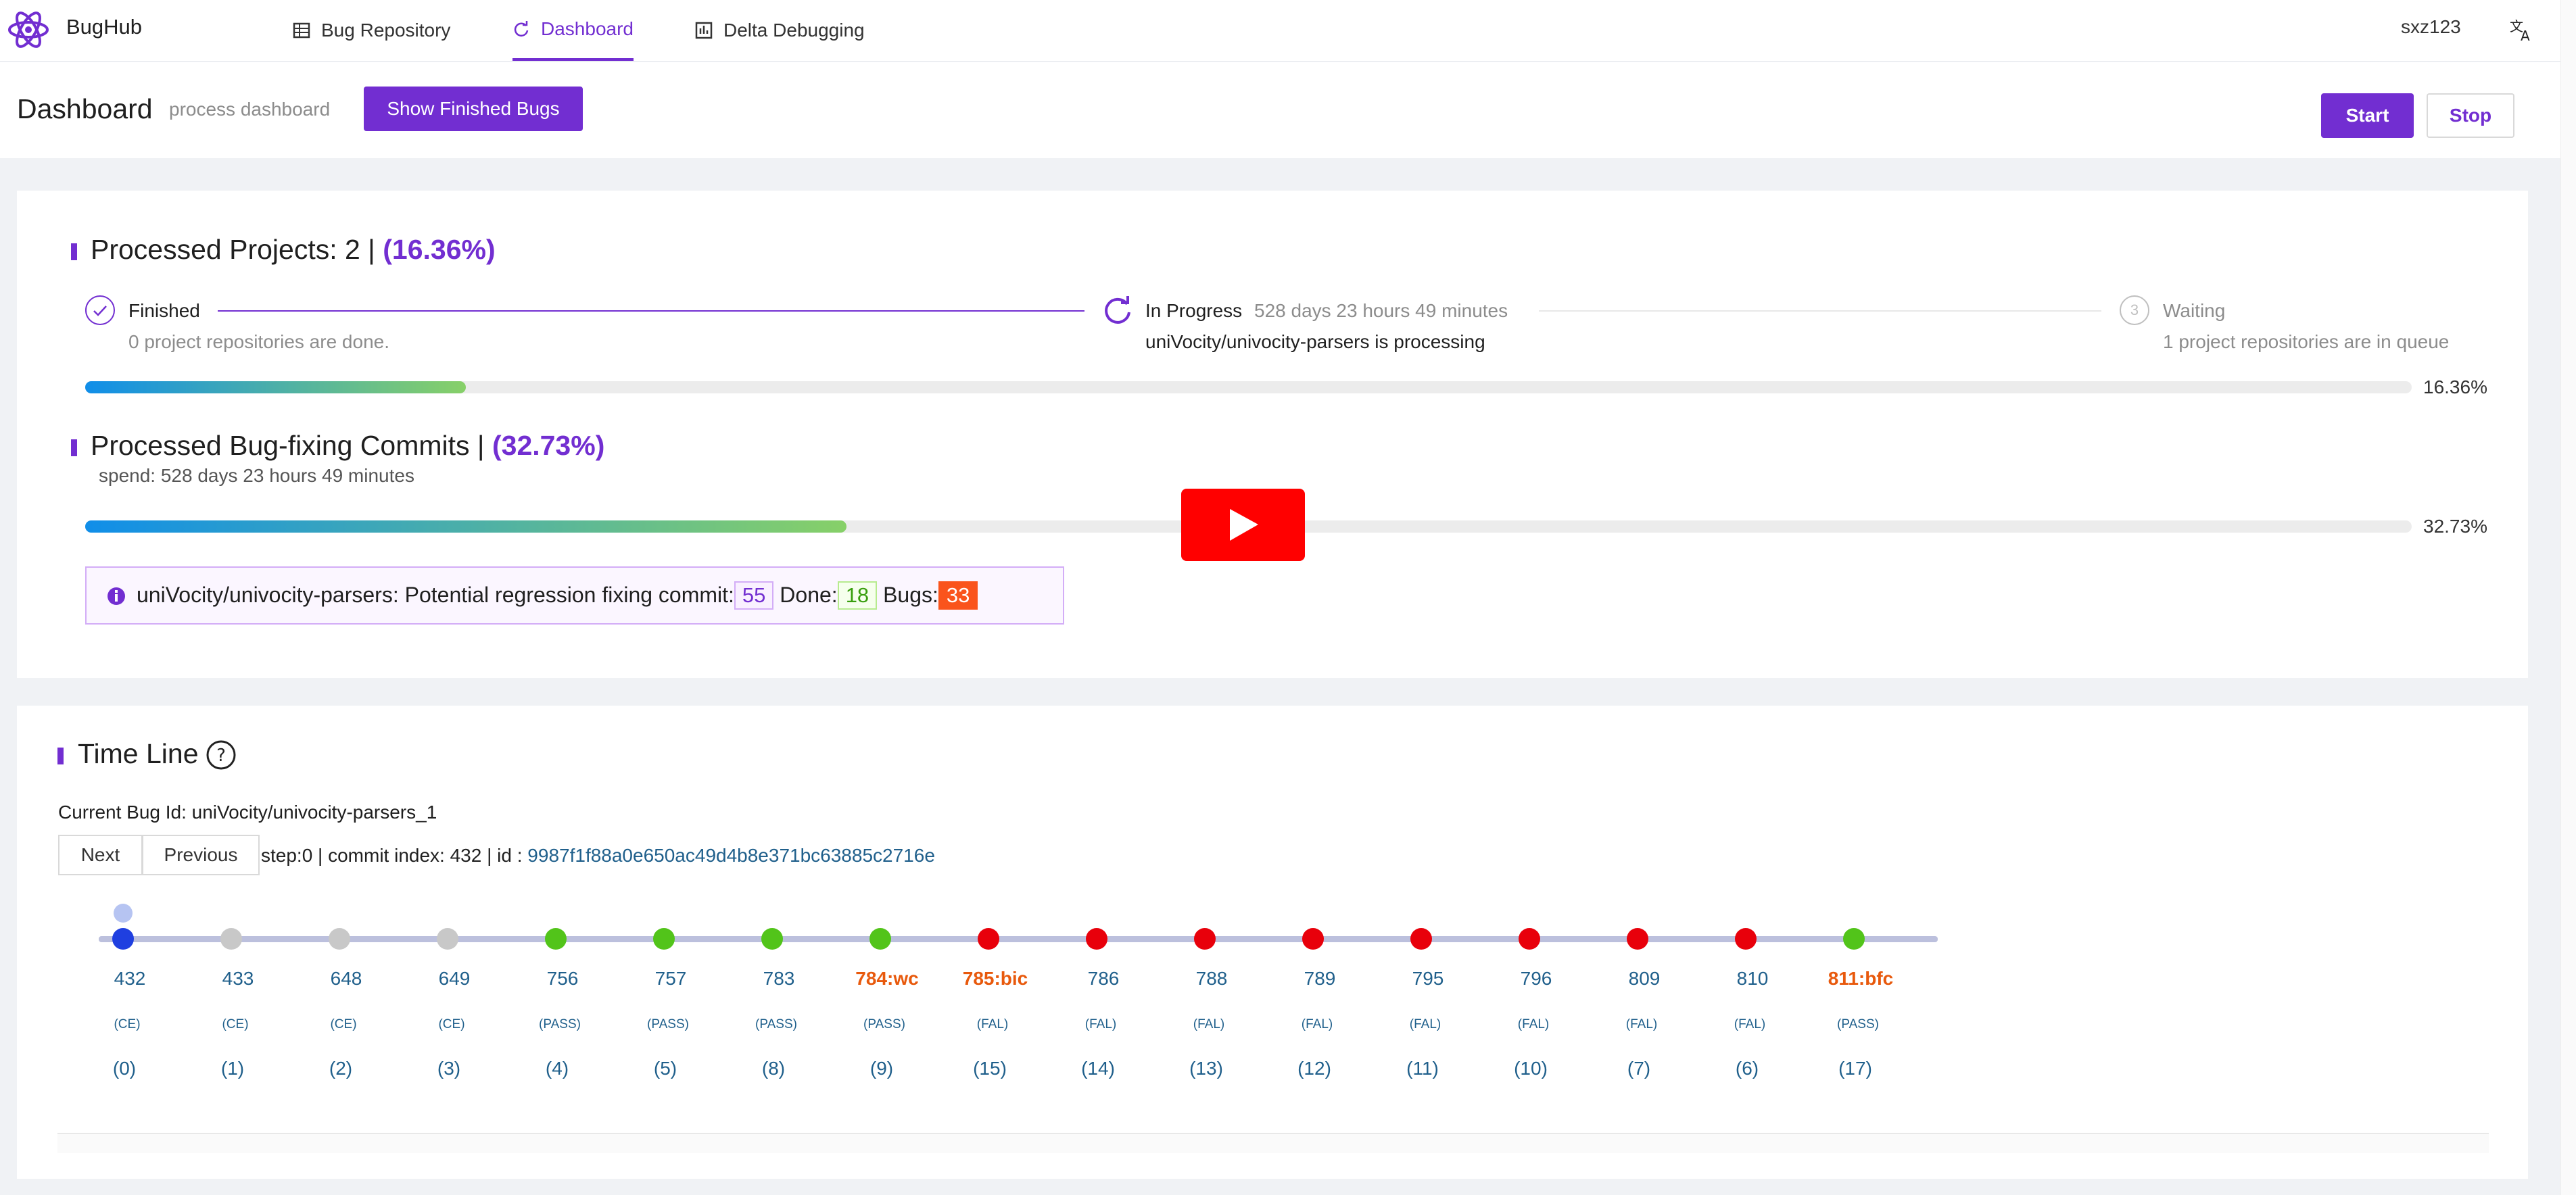 This screenshot has height=1195, width=2576. Describe the element at coordinates (1752, 979) in the screenshot. I see `timeline-node-label: 810` at that location.